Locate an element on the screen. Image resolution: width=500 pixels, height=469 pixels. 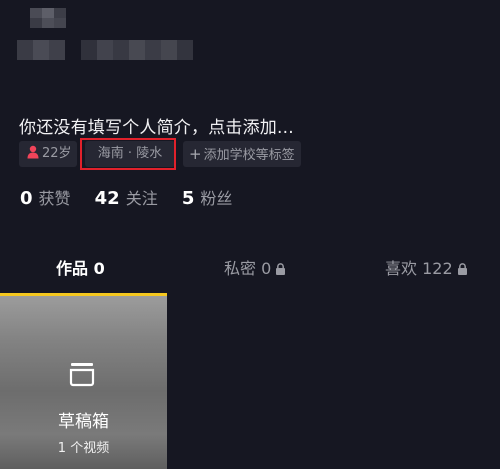
person-icon is located at coordinates (33, 152).